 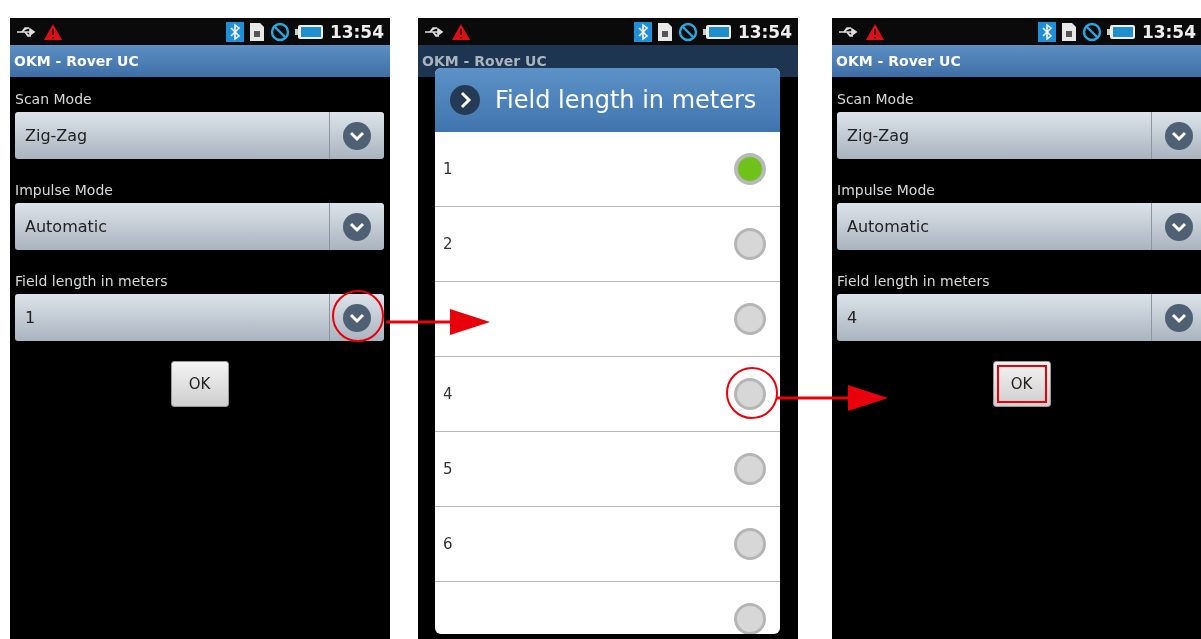 I want to click on option-label: 1, so click(x=448, y=169).